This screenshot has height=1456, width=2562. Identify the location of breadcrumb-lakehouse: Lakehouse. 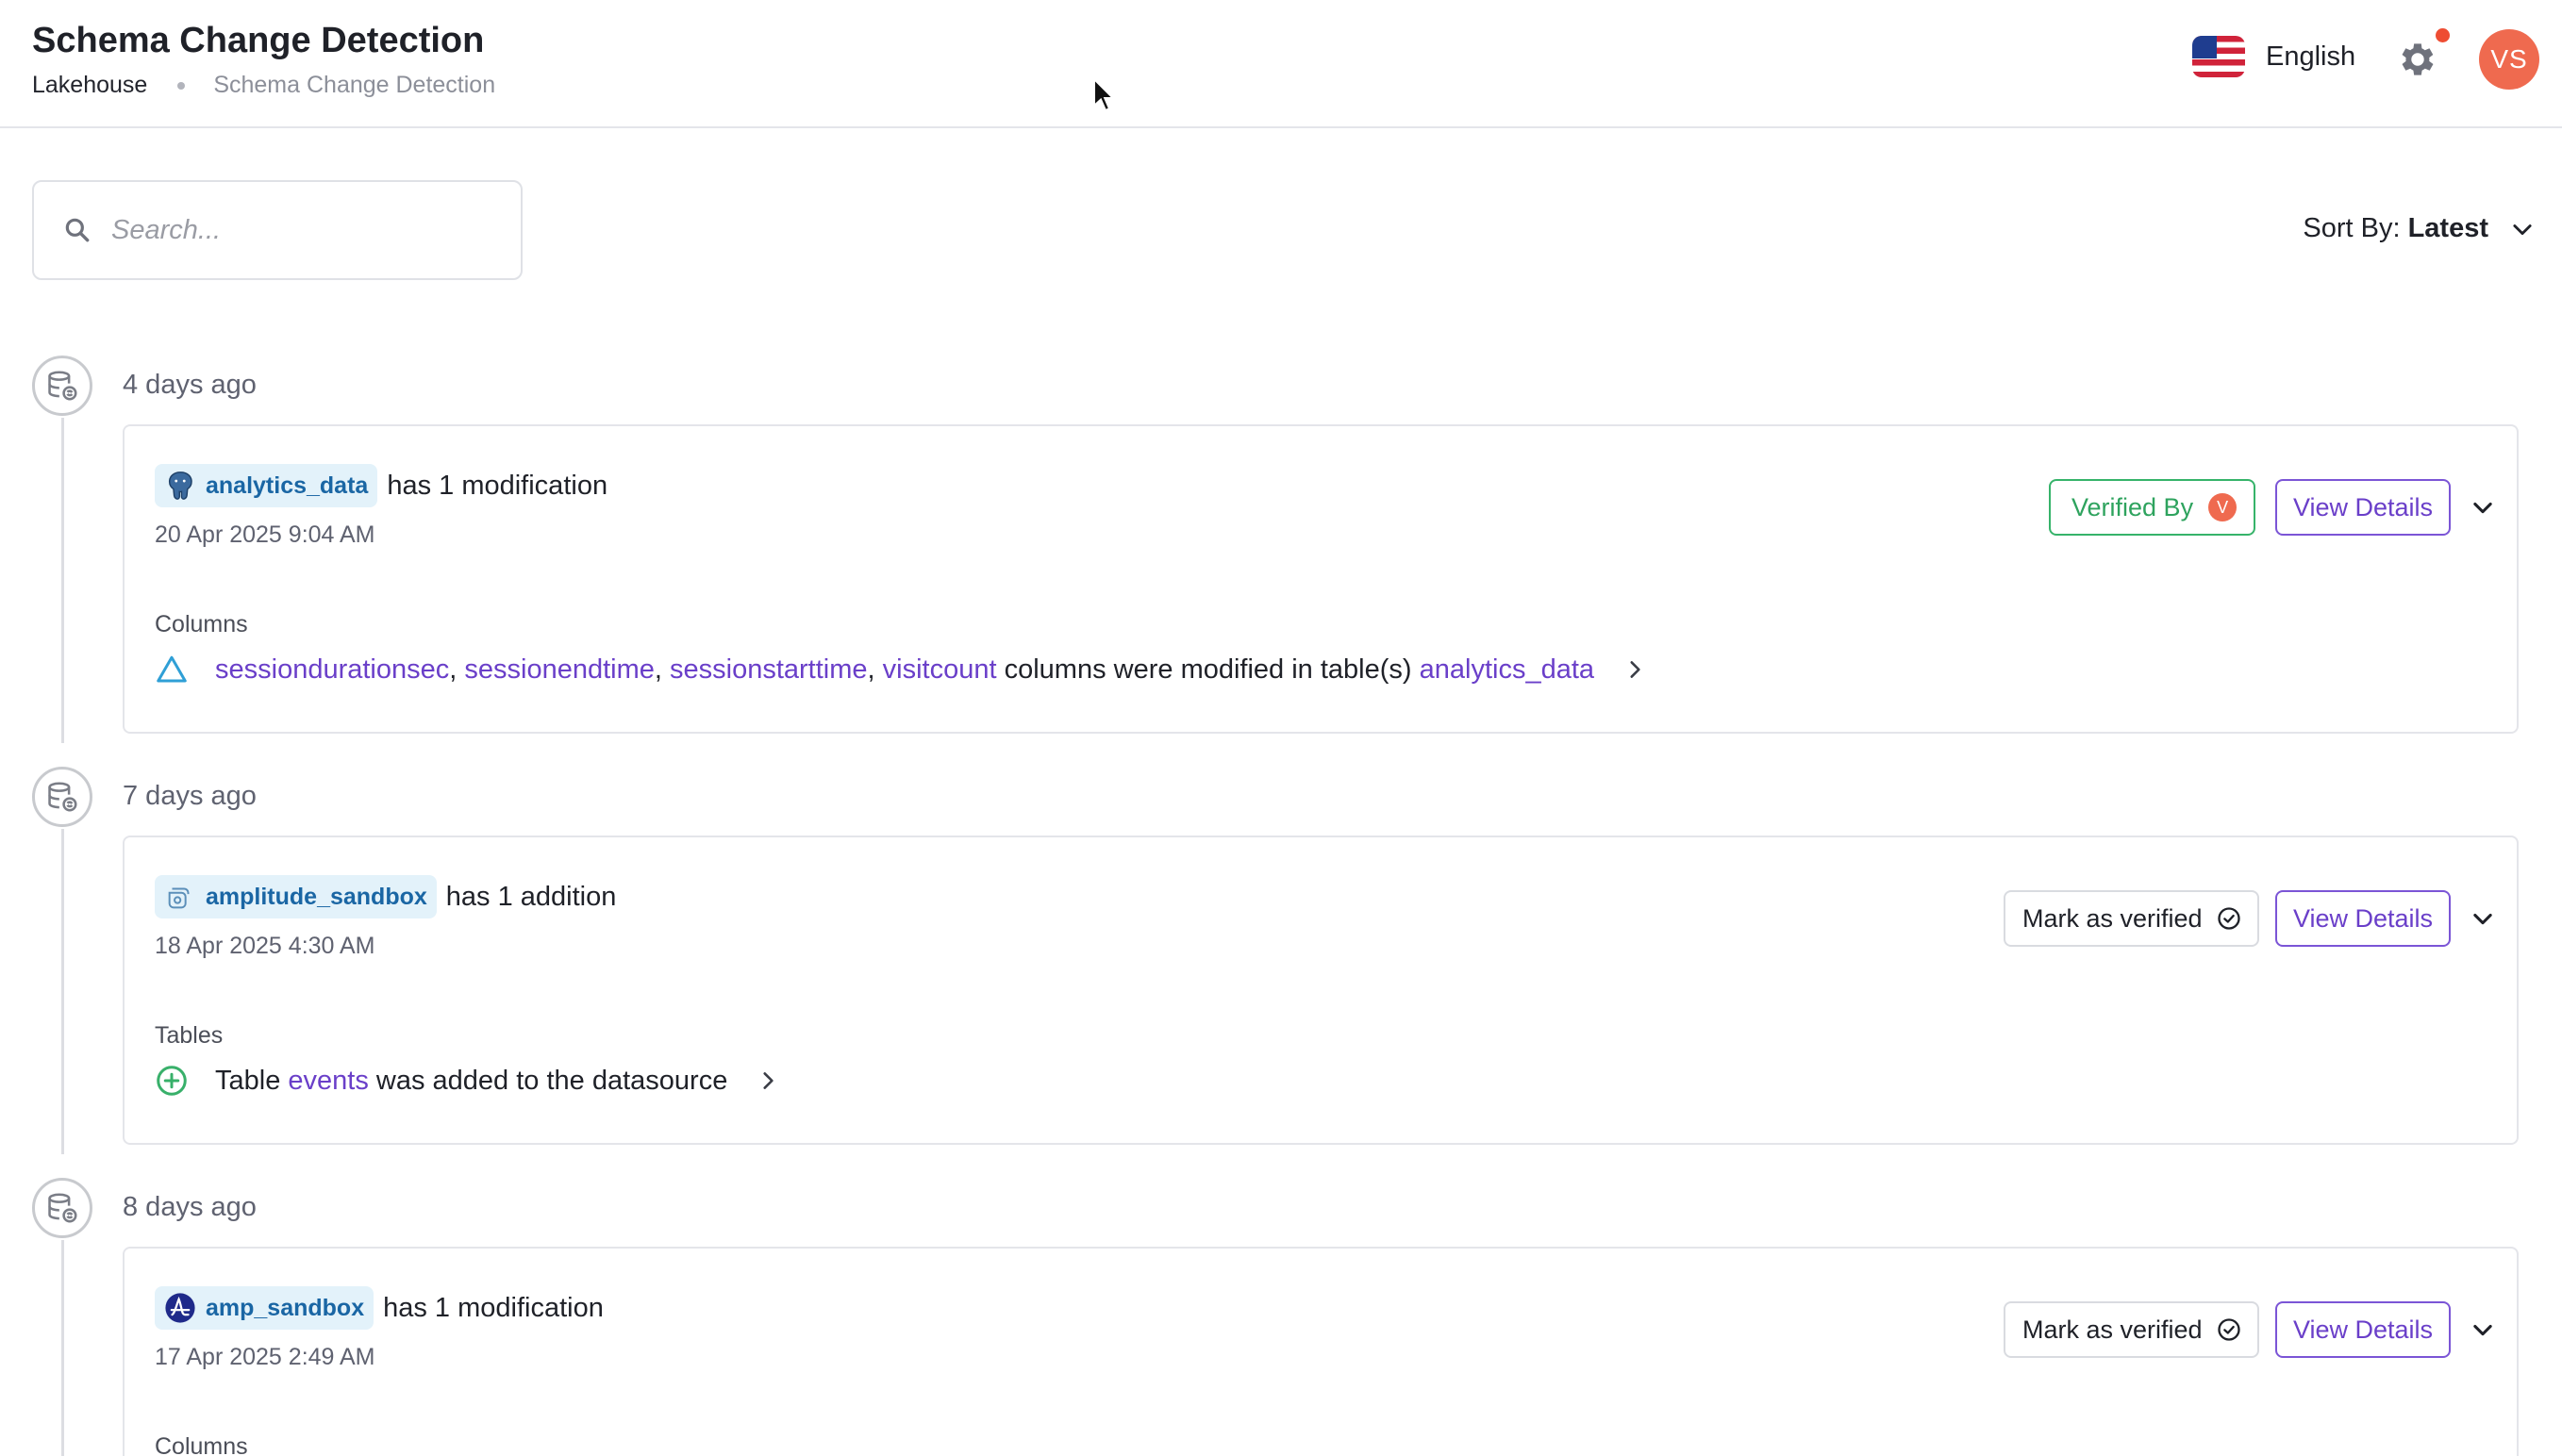
(89, 85).